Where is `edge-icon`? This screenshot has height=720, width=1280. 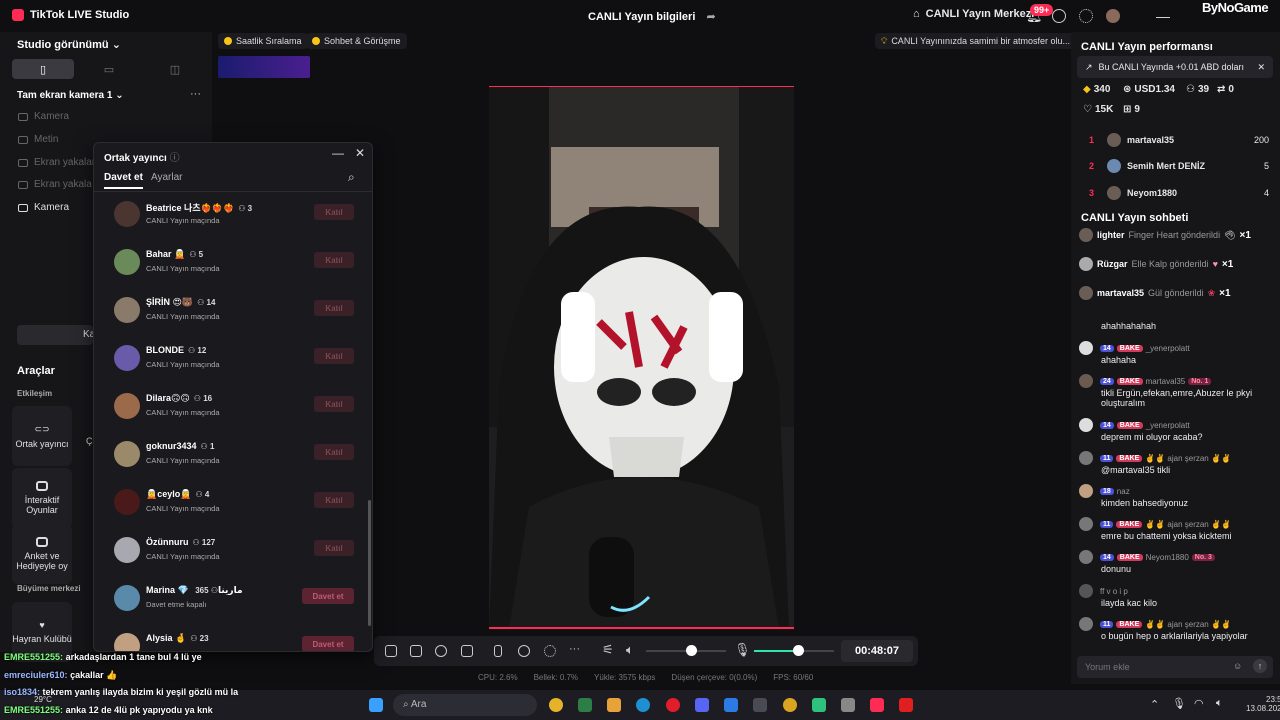 edge-icon is located at coordinates (643, 705).